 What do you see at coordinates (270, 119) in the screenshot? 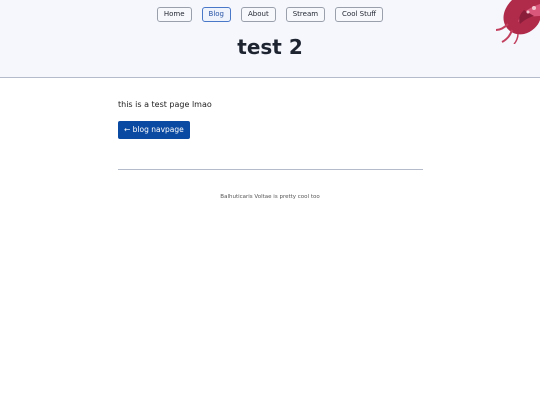
I see `main-content: this is a test page lmao ← blog navpage` at bounding box center [270, 119].